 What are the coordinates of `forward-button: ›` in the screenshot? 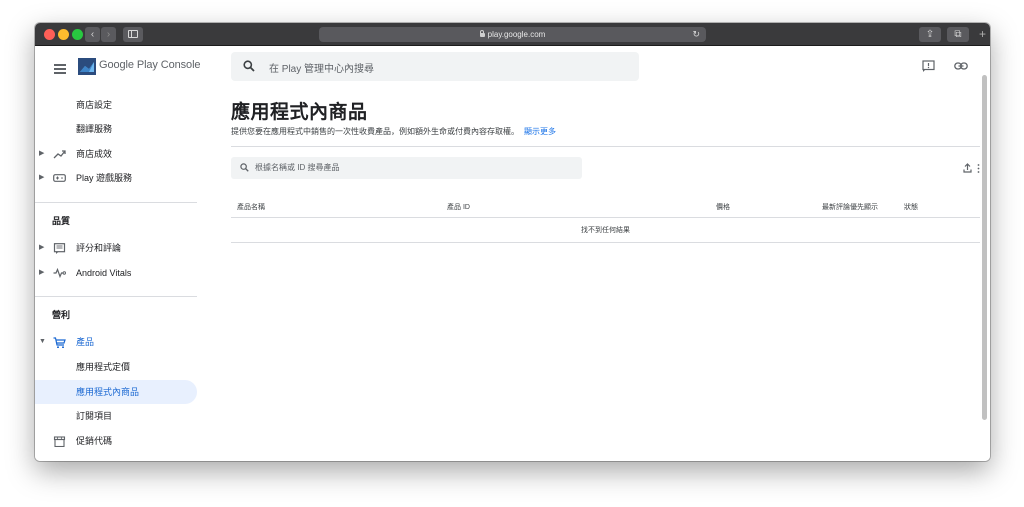 It's located at (108, 34).